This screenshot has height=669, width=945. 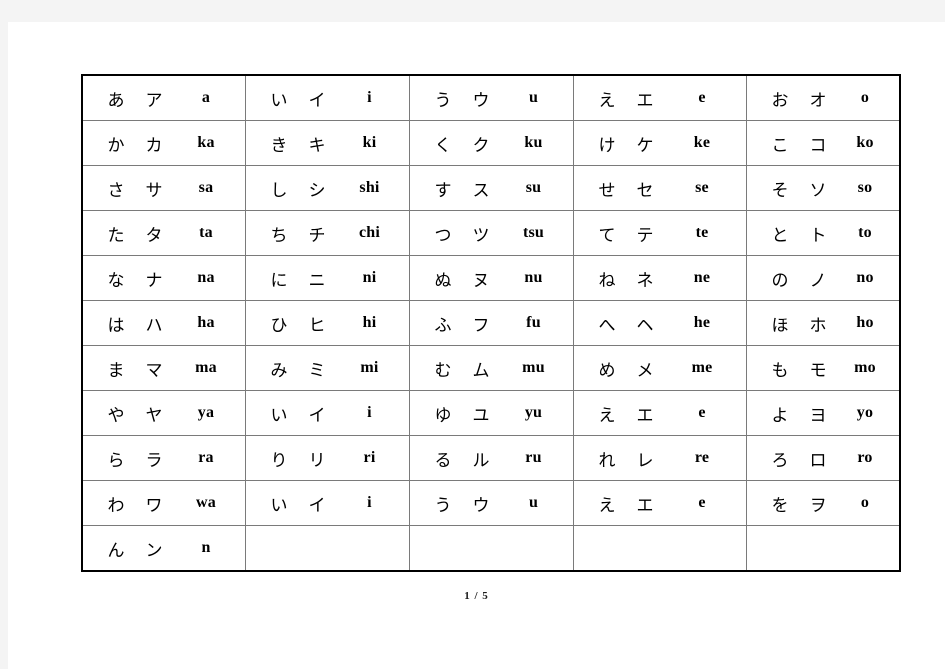 I want to click on hiragana-glyph: る, so click(x=443, y=460).